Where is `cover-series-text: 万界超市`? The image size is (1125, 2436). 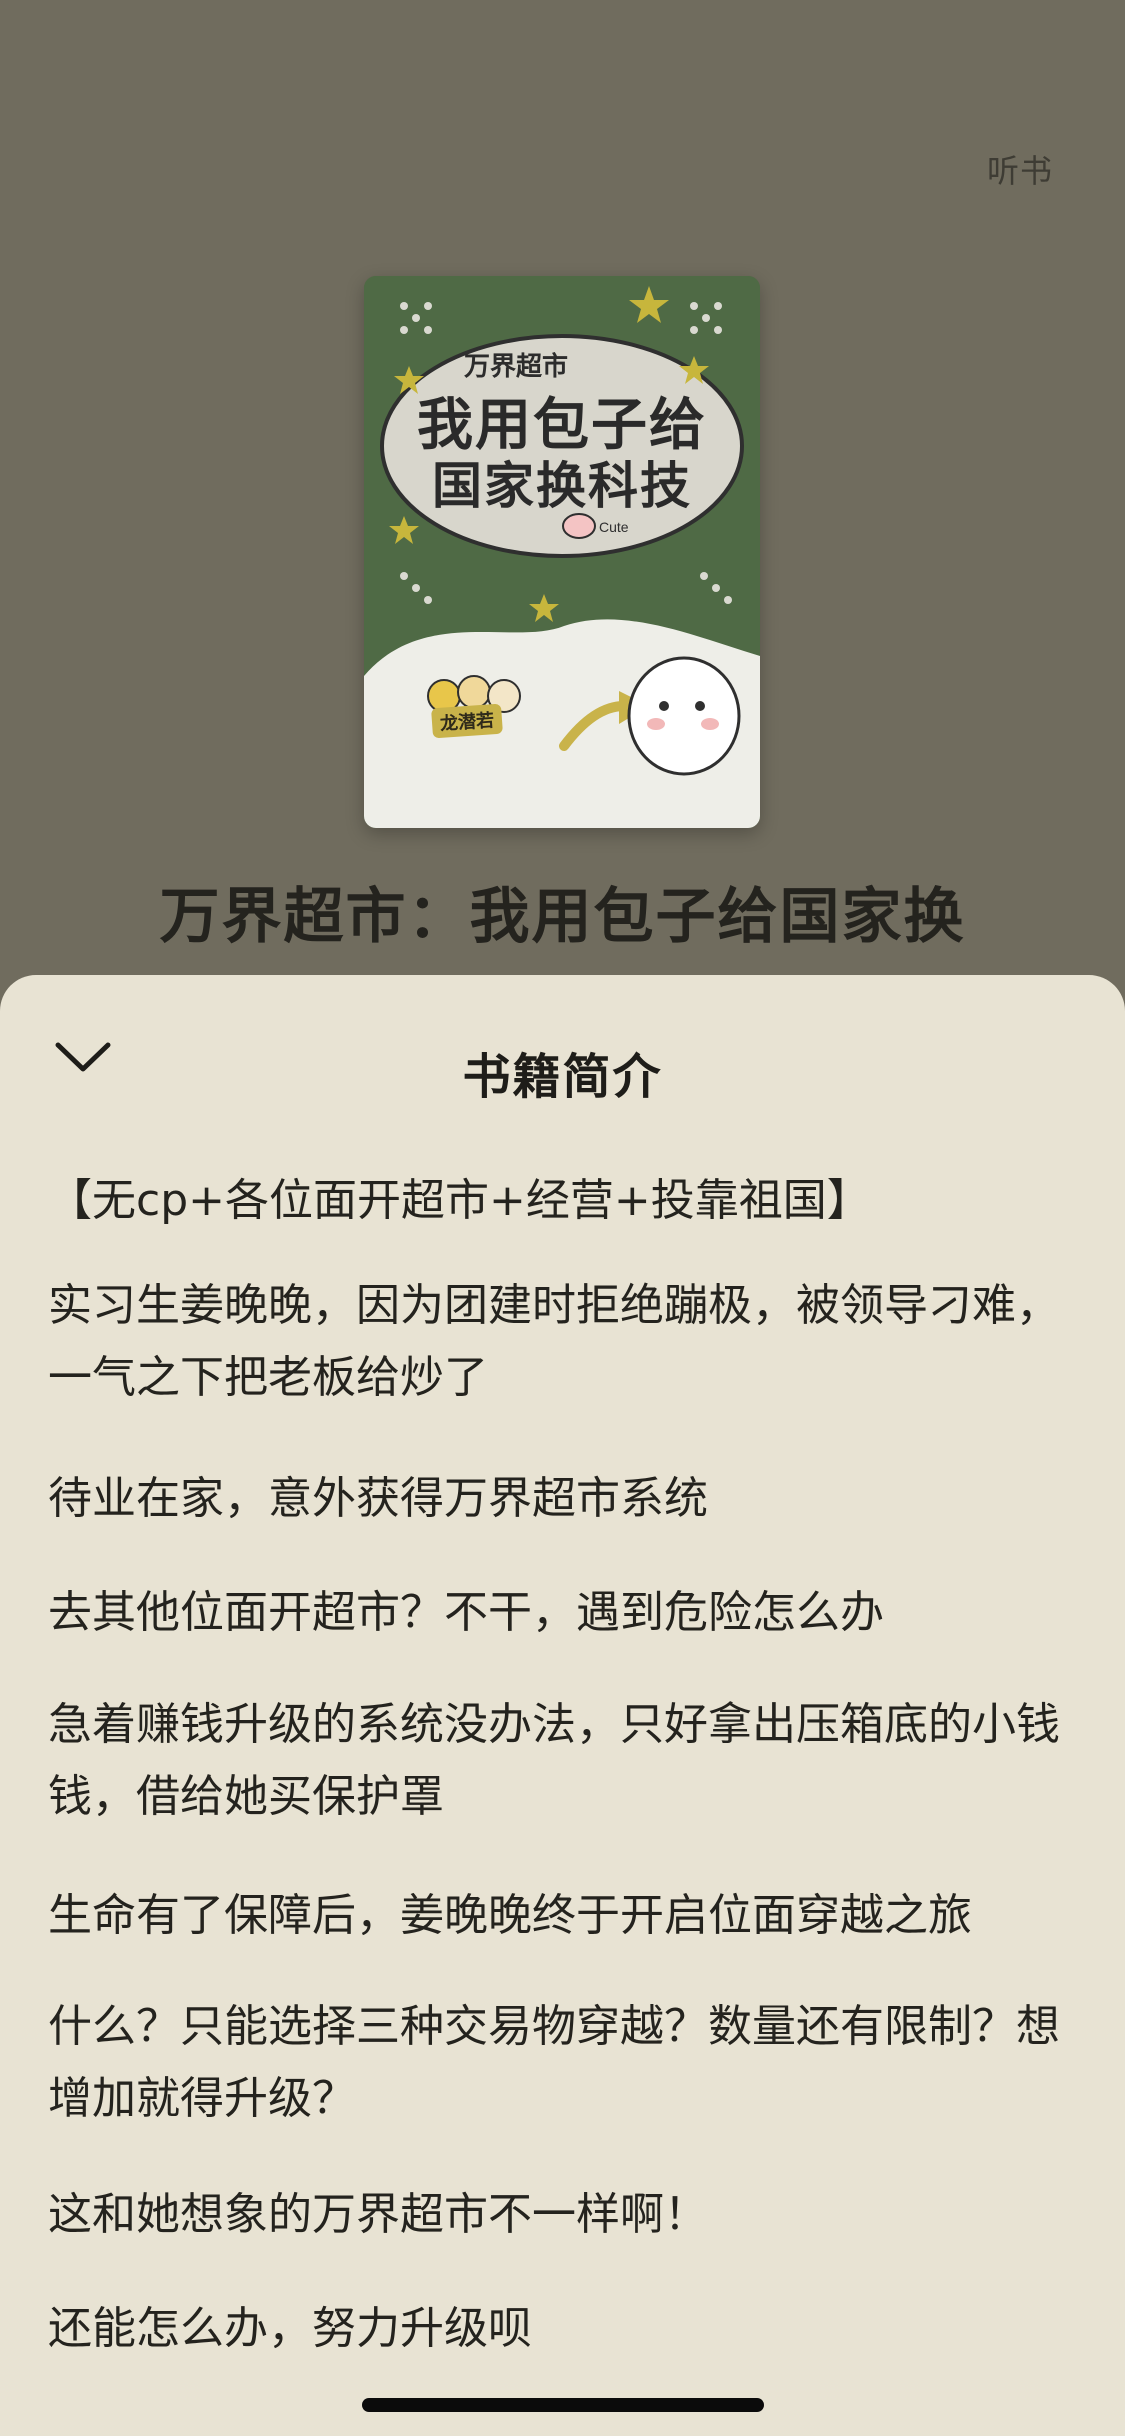
cover-series-text: 万界超市 is located at coordinates (516, 367).